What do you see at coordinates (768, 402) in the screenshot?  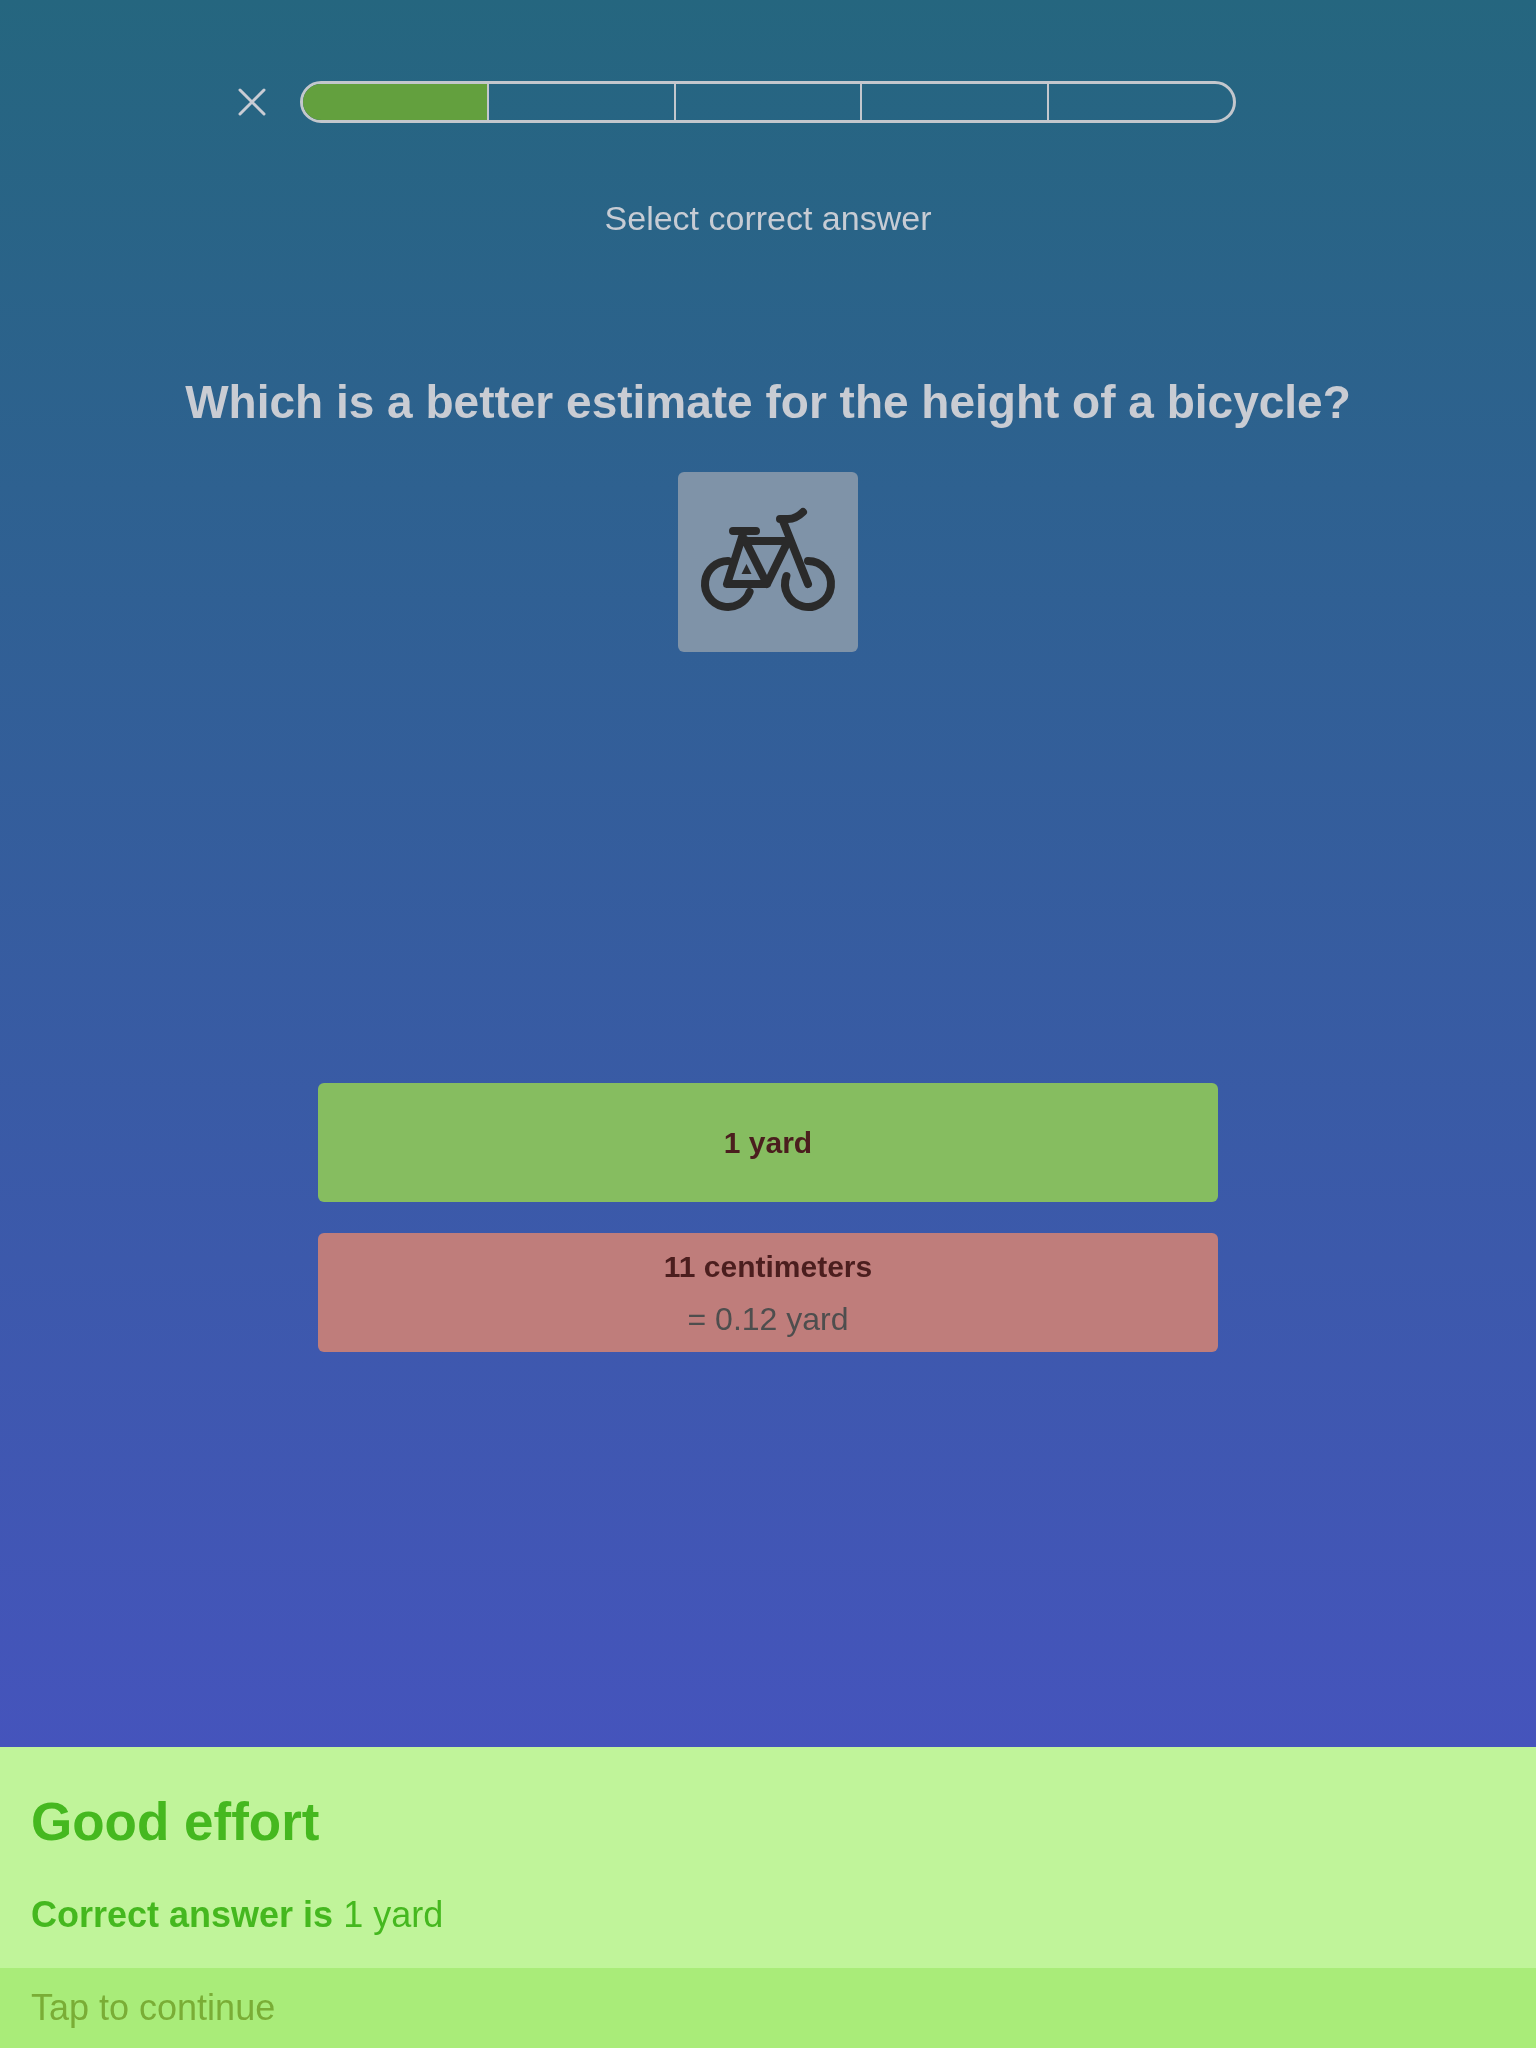 I see `question-text: Which is a better estimate for the height of a bicycle?` at bounding box center [768, 402].